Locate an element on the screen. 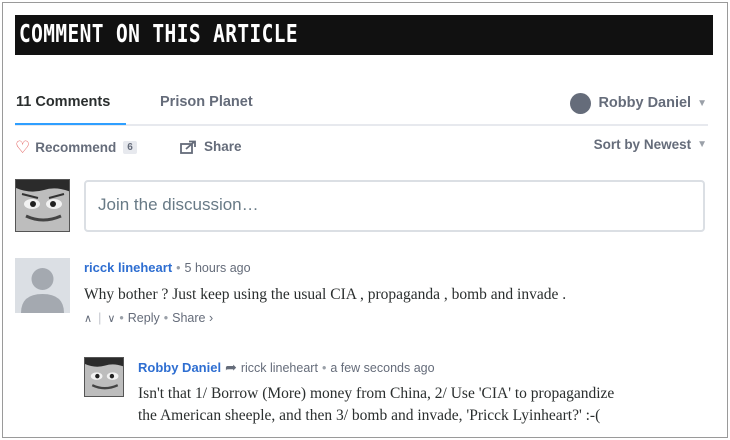  comment-banner: COMMENT ON THIS ARTICLE is located at coordinates (364, 35).